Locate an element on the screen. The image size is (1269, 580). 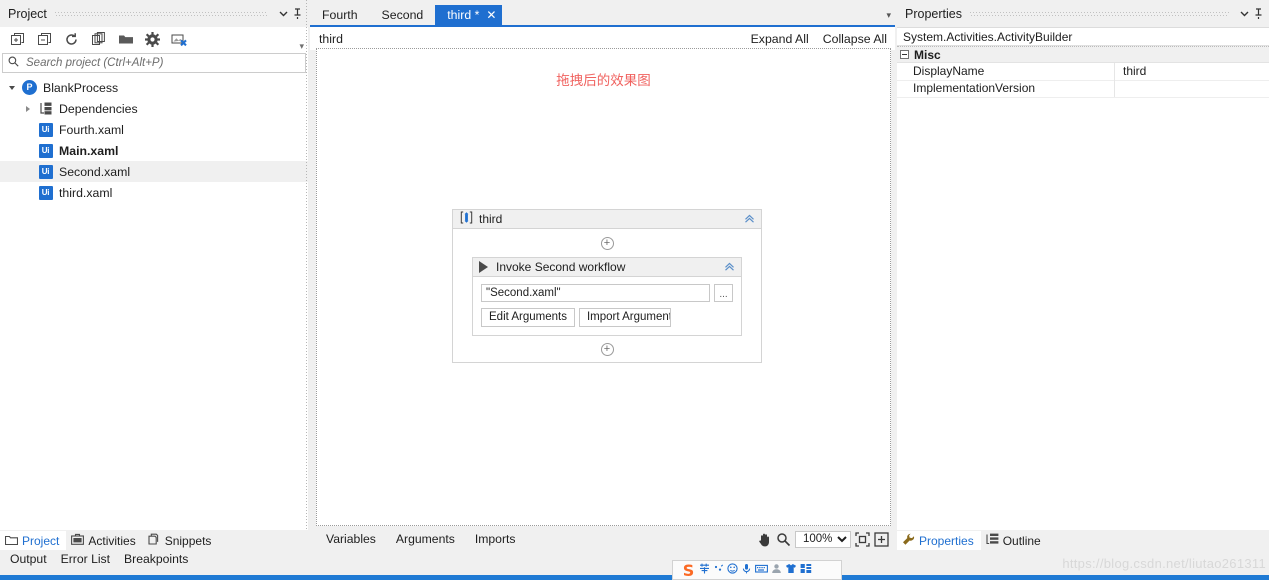
tab-activities: Activities is located at coordinates (104, 540).